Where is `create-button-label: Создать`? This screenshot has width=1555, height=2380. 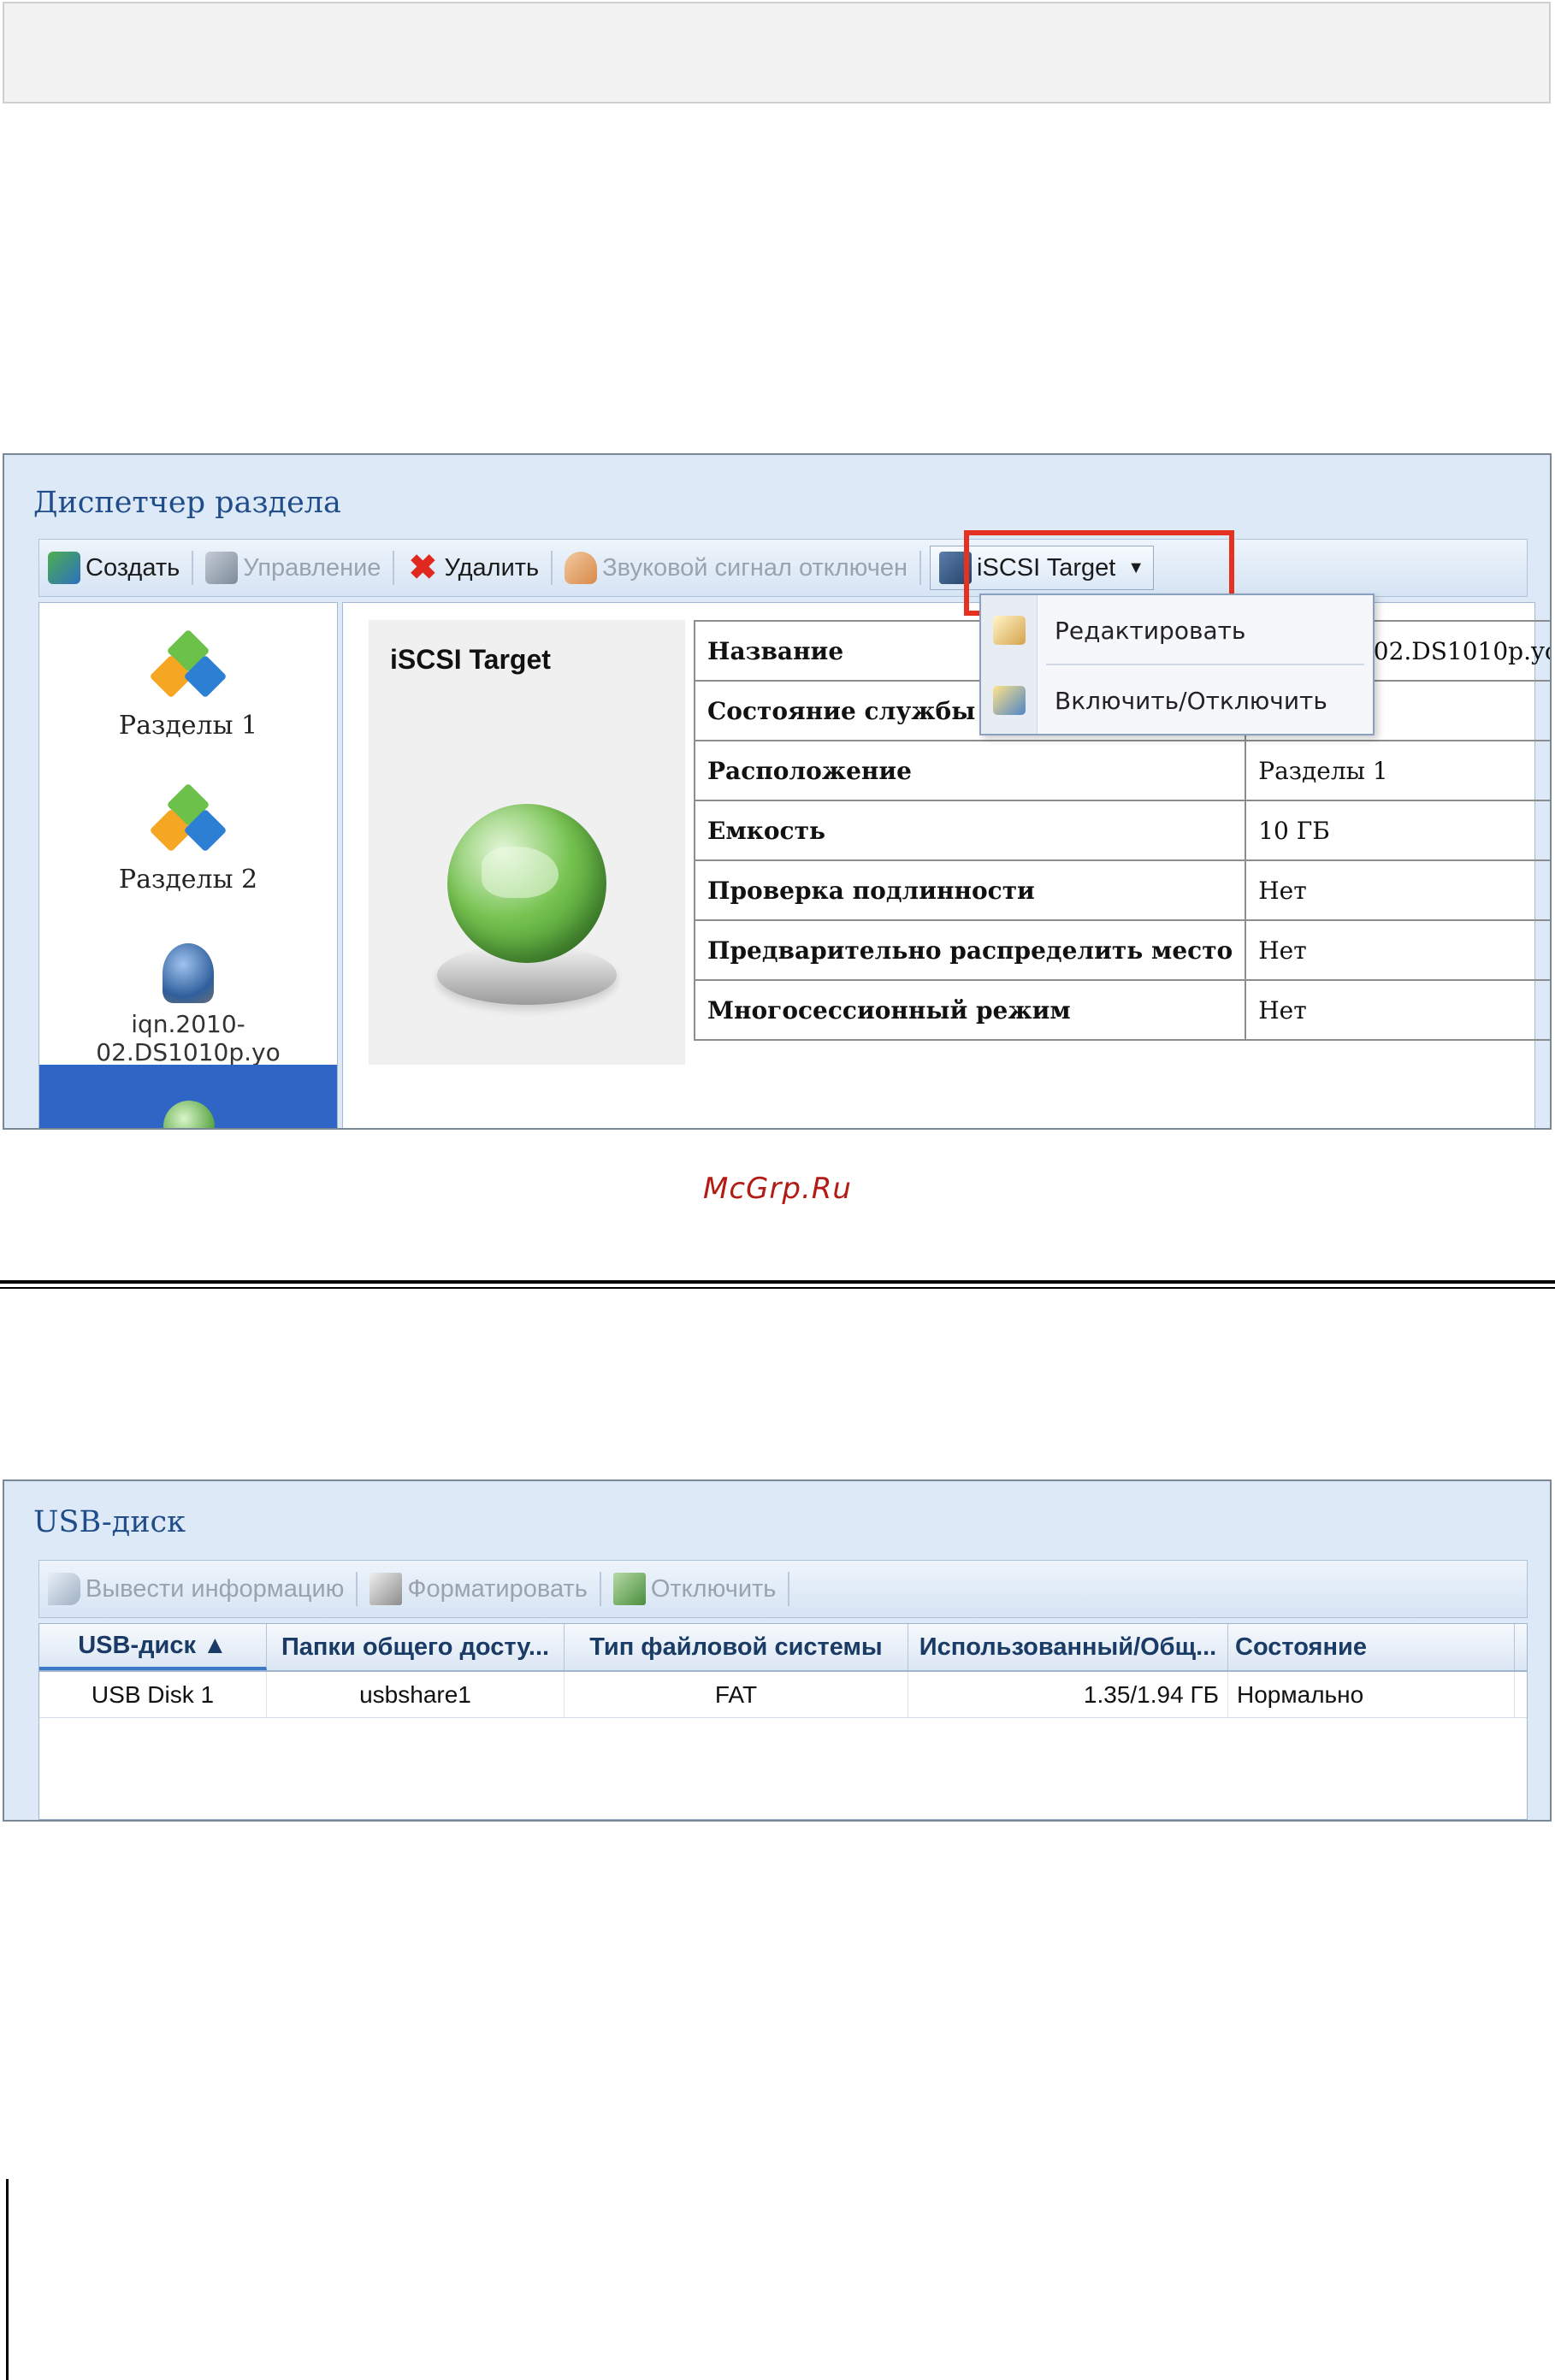
create-button-label: Создать is located at coordinates (133, 568).